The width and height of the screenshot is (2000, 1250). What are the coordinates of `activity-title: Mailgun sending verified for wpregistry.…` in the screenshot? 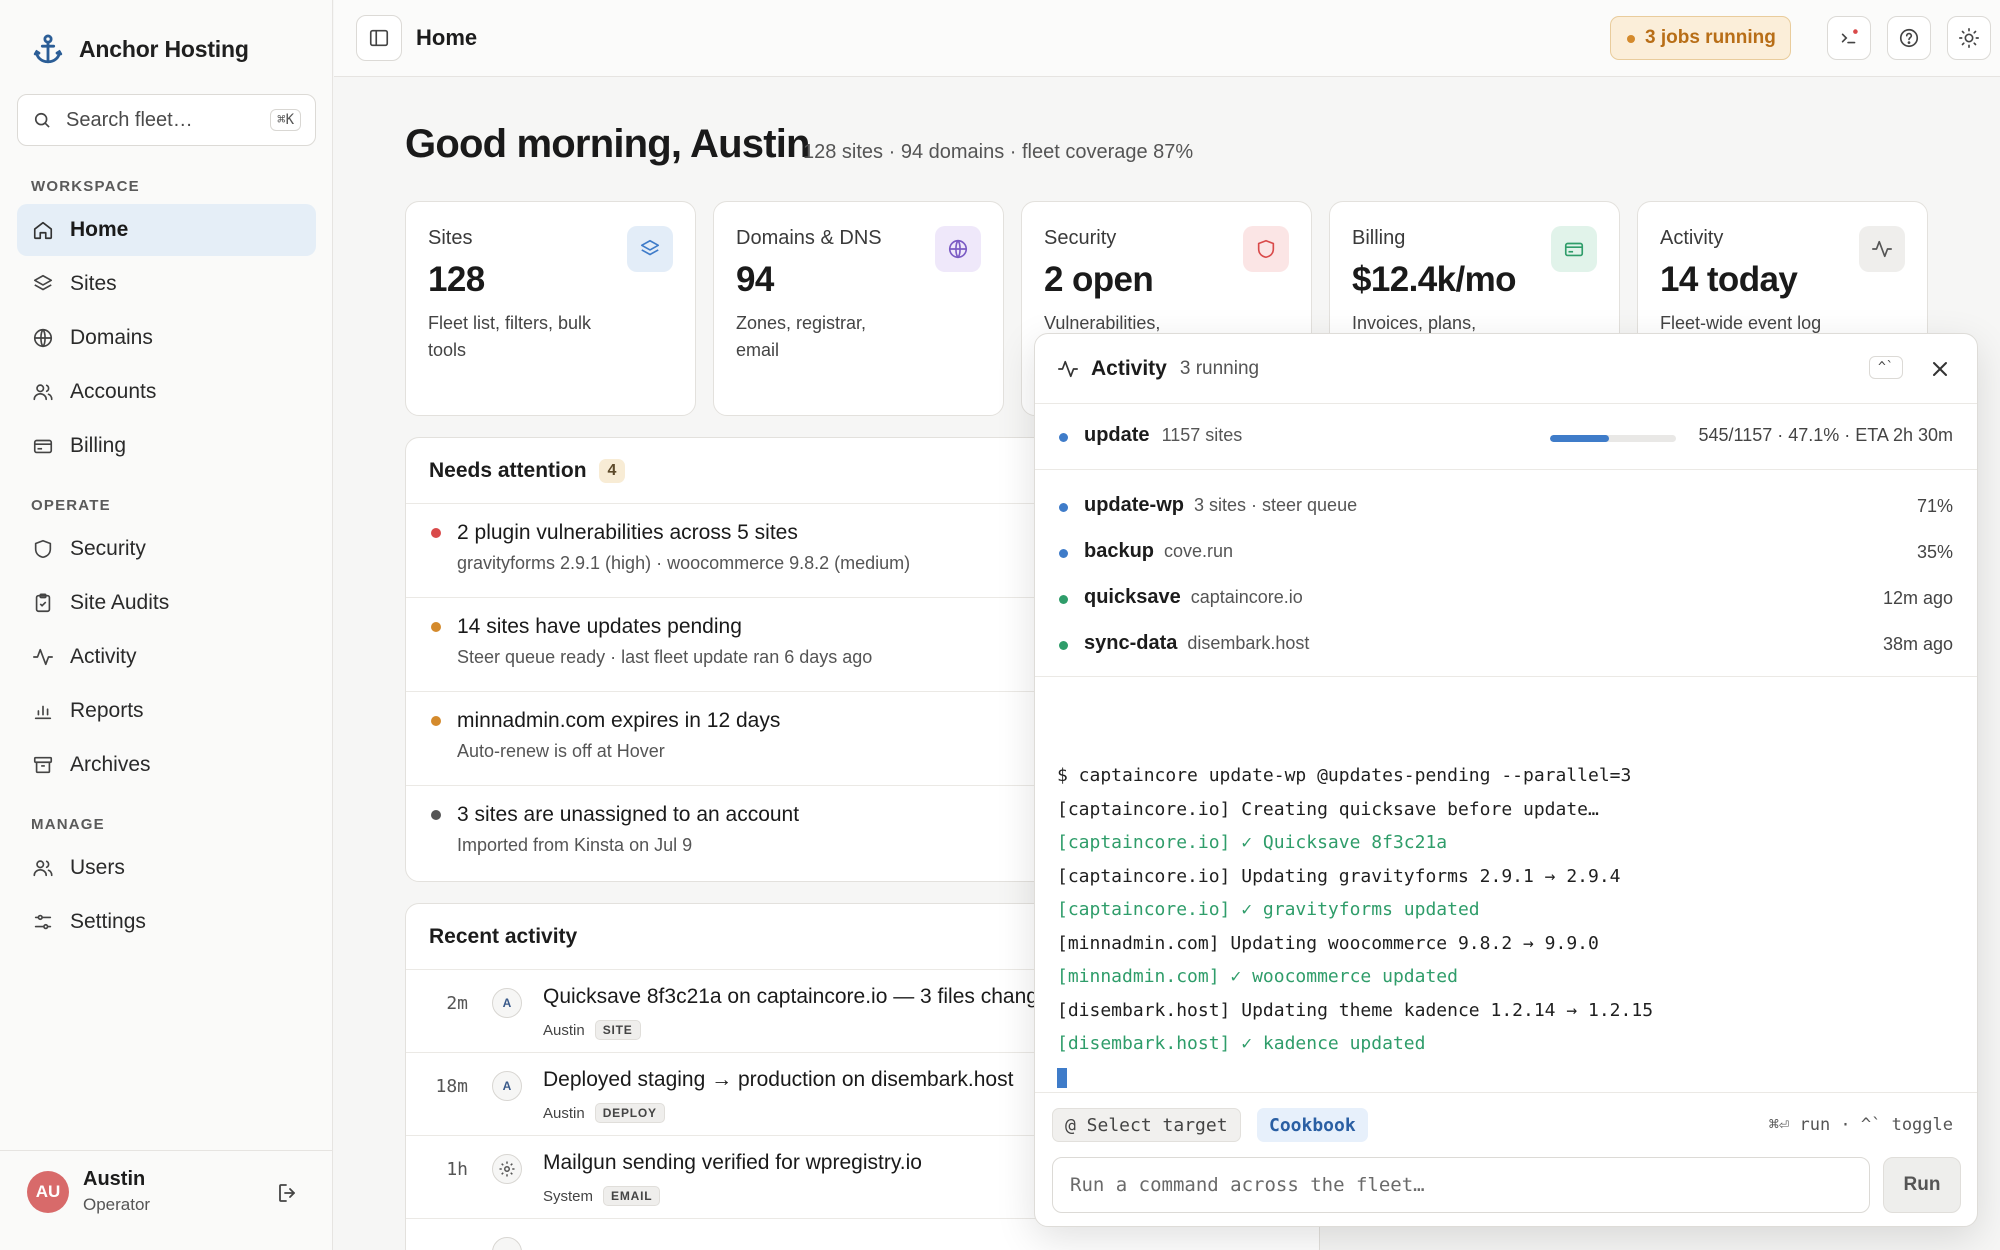 It's located at (732, 1162).